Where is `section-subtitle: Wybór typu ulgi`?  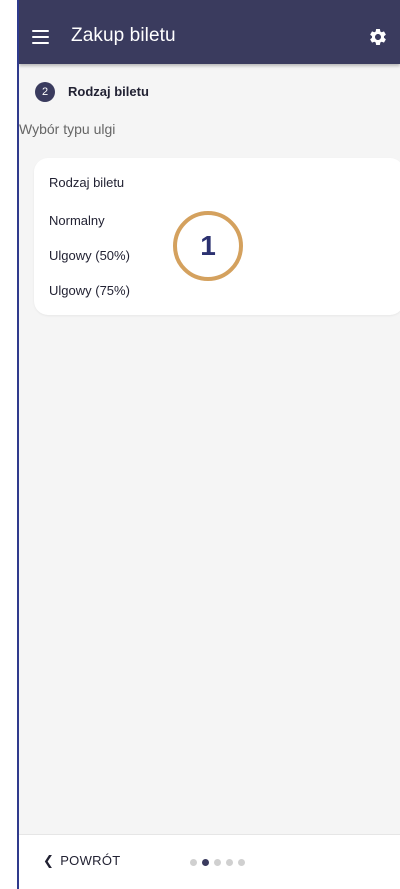 section-subtitle: Wybór typu ulgi is located at coordinates (67, 129).